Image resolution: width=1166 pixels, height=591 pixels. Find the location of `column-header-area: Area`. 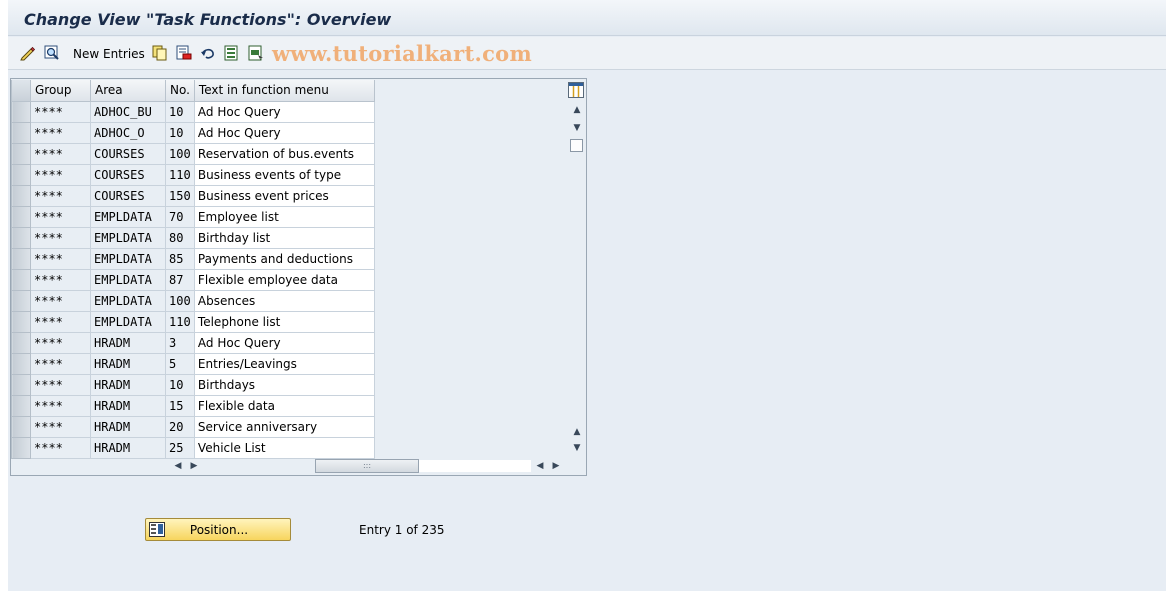

column-header-area: Area is located at coordinates (128, 91).